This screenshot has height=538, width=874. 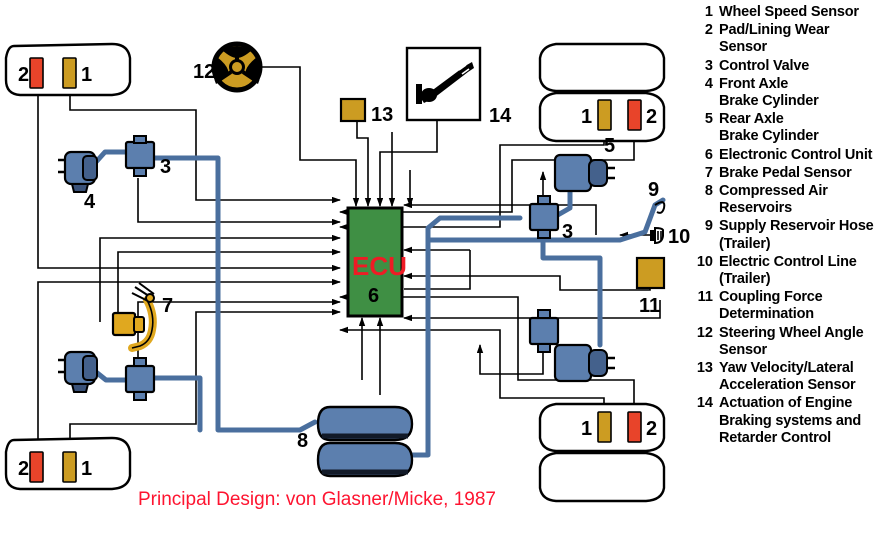 I want to click on wire-yaw-sensor, so click(x=364, y=163).